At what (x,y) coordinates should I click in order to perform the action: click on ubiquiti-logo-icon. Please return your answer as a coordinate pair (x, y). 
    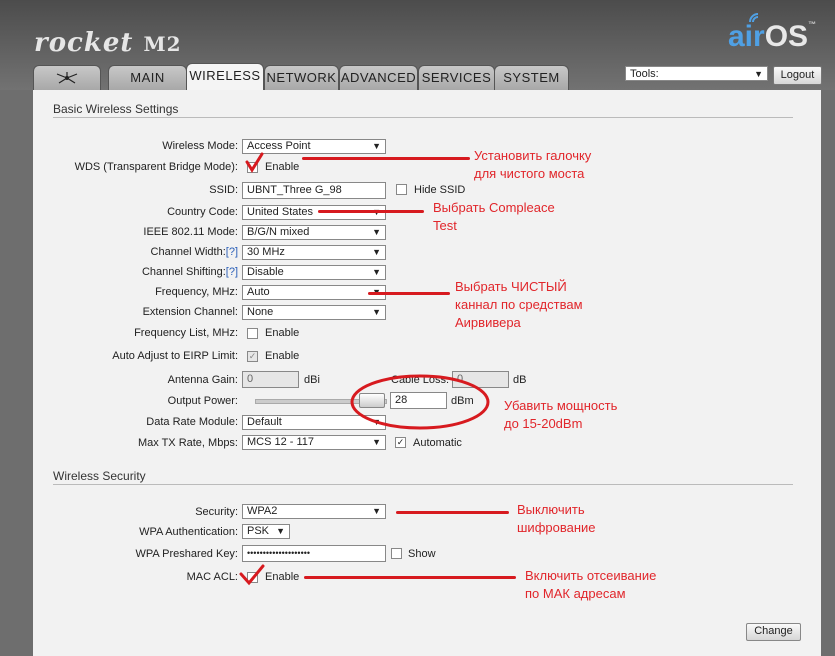
    Looking at the image, I should click on (67, 78).